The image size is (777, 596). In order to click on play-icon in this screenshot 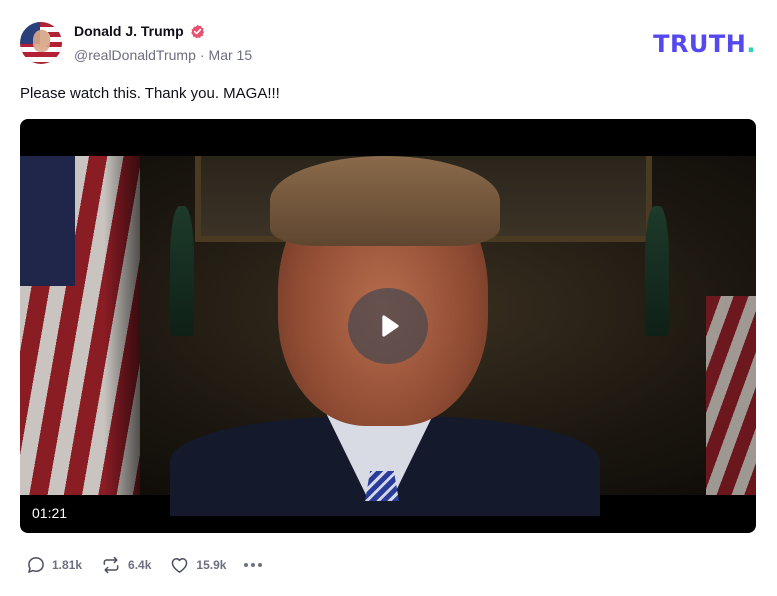, I will do `click(390, 326)`.